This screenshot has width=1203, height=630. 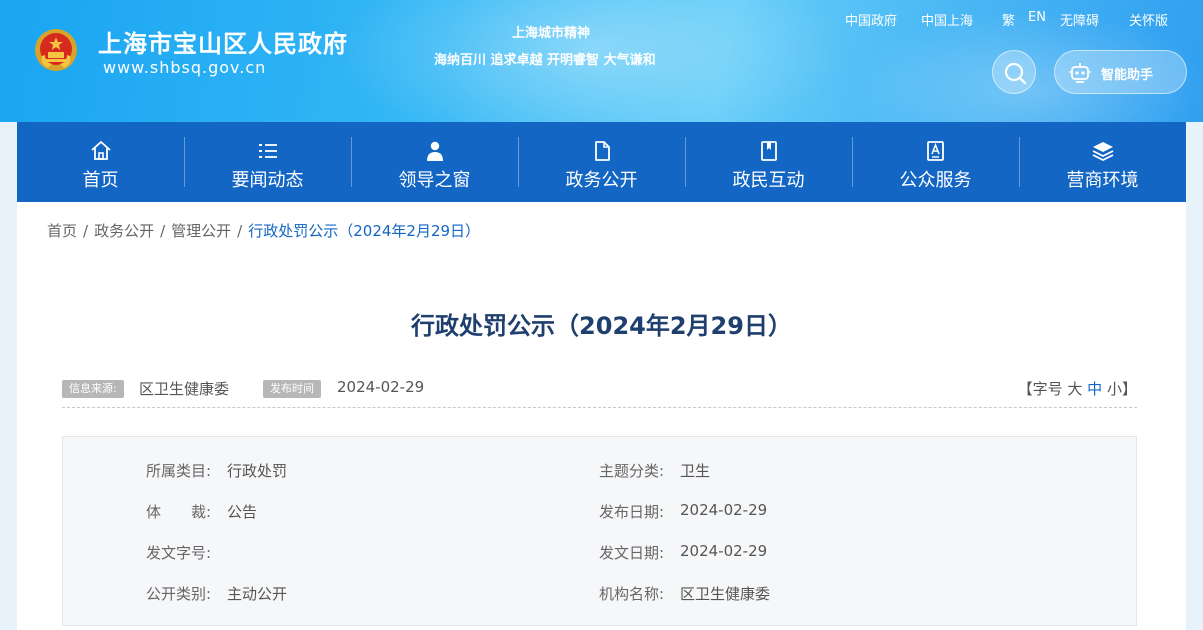 What do you see at coordinates (1008, 19) in the screenshot?
I see `top-link-traditional: 繁` at bounding box center [1008, 19].